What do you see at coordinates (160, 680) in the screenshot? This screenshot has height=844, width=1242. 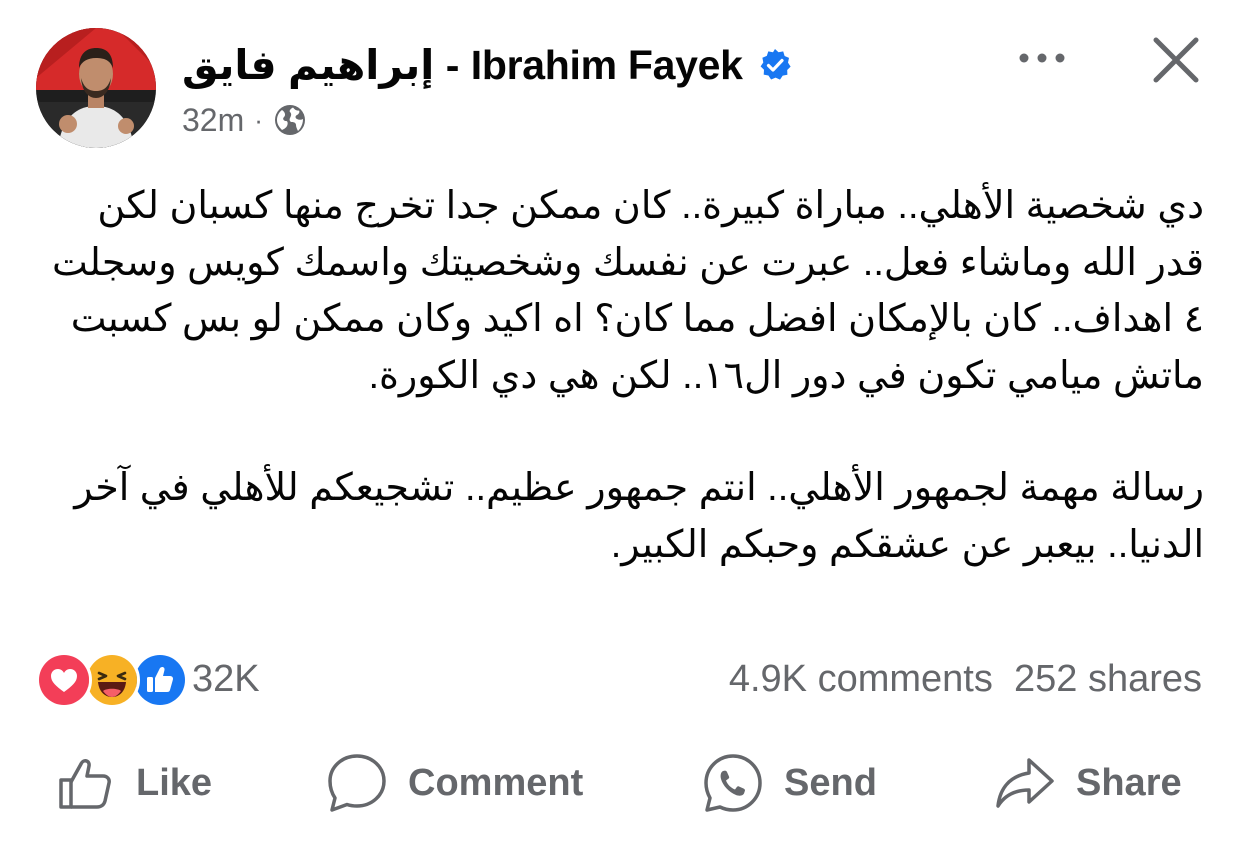 I see `like-icon` at bounding box center [160, 680].